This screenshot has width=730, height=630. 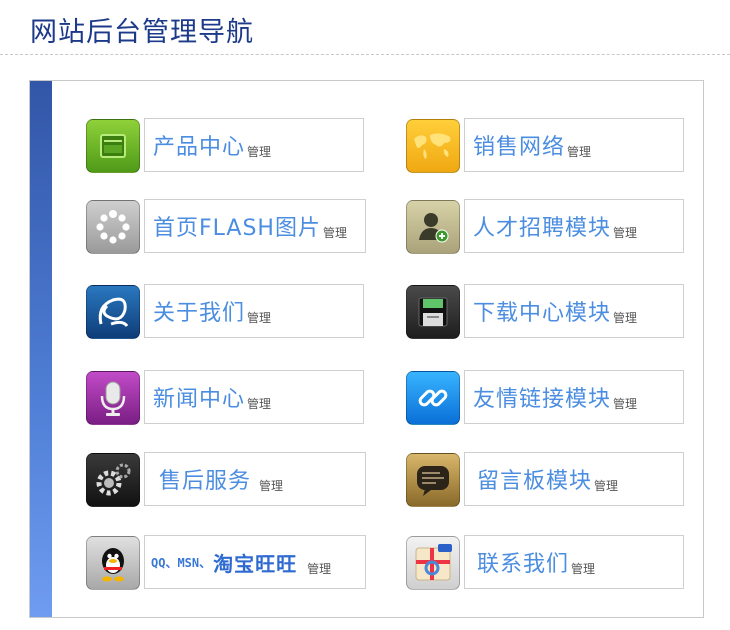 I want to click on floppy-disk-icon, so click(x=433, y=312).